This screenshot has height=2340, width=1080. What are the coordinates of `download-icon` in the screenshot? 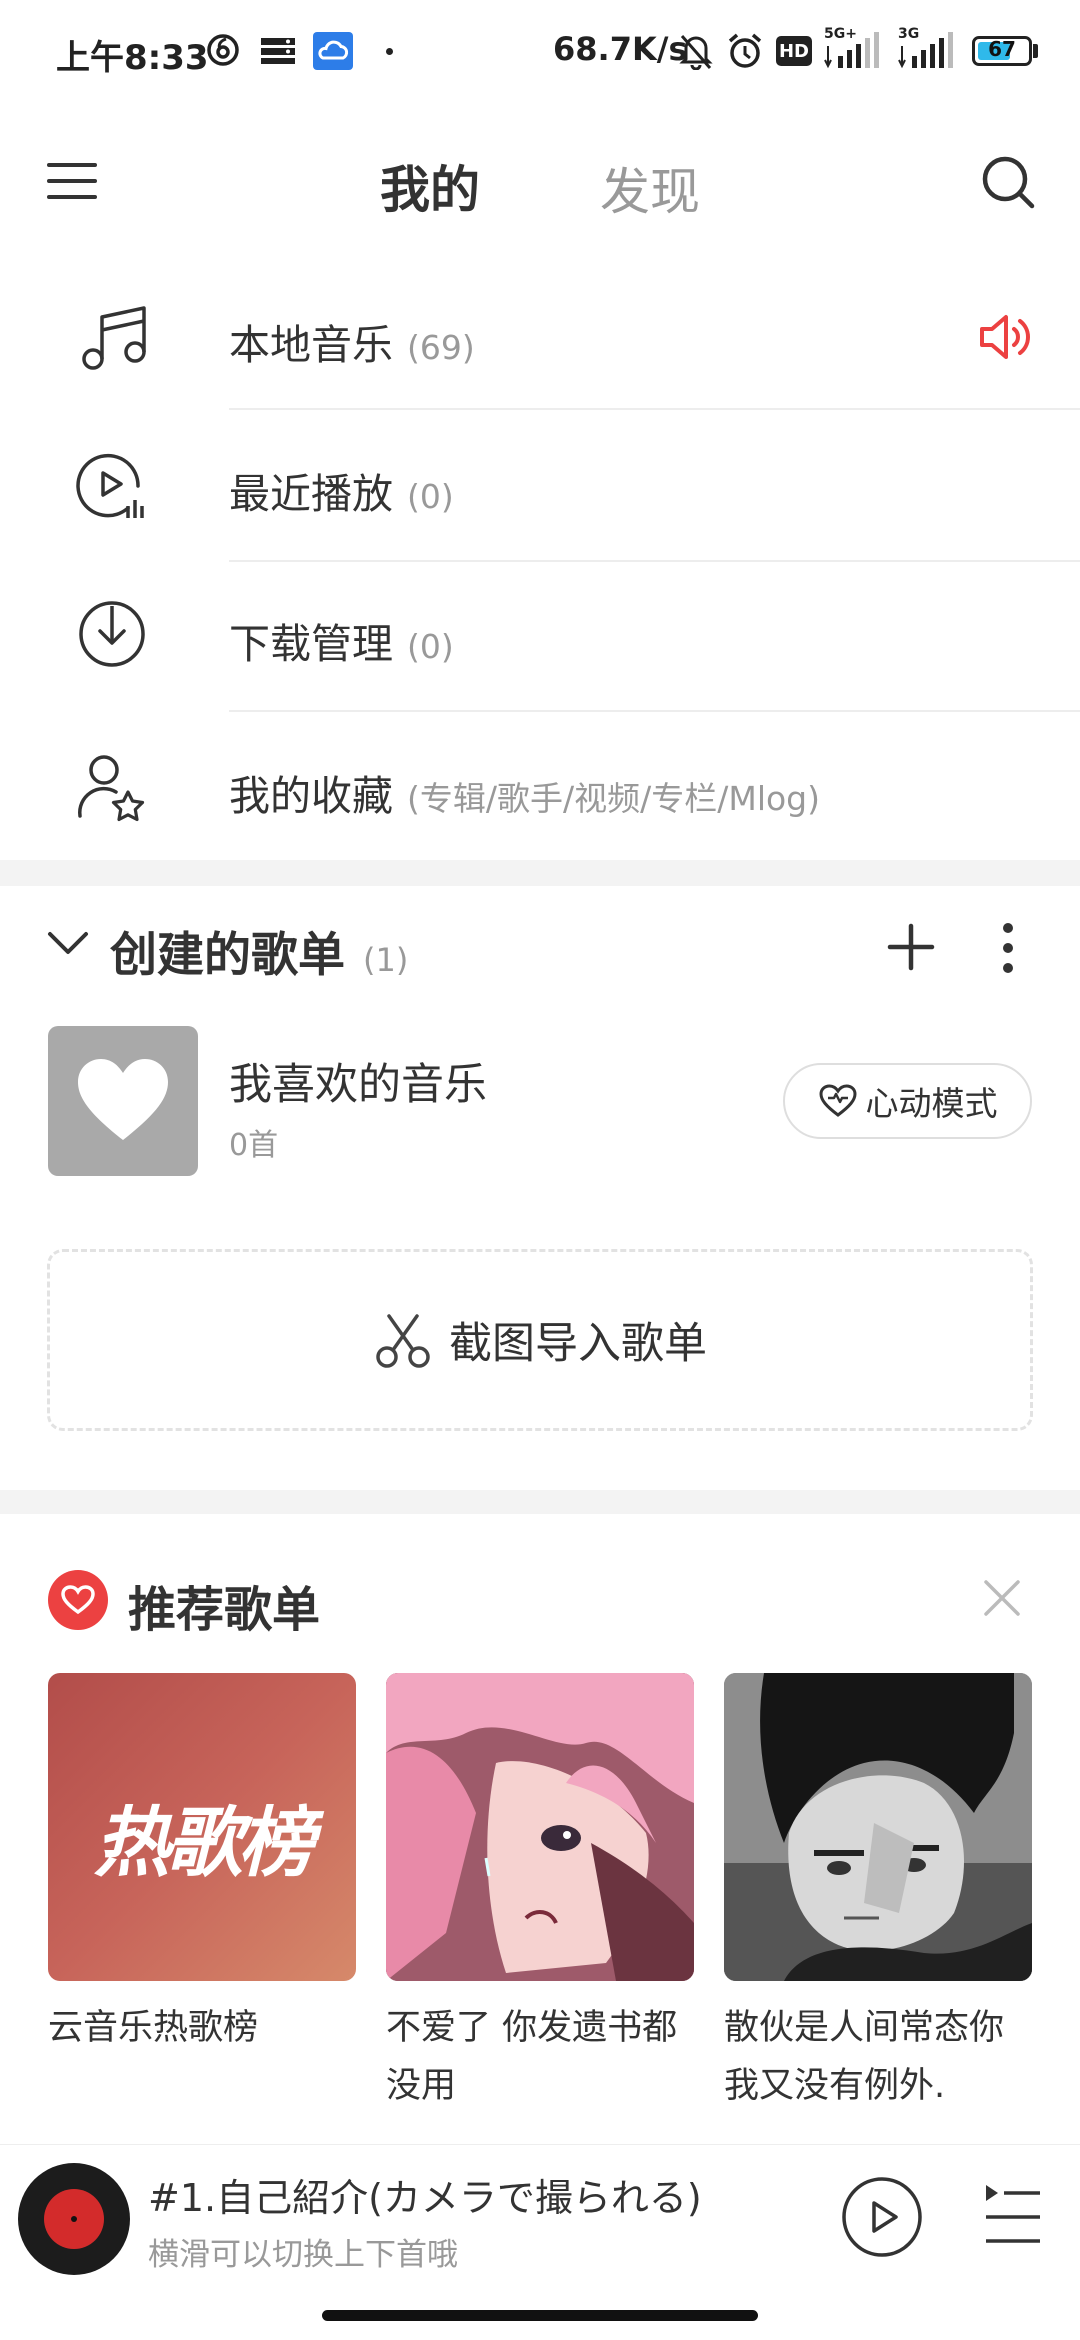 It's located at (112, 636).